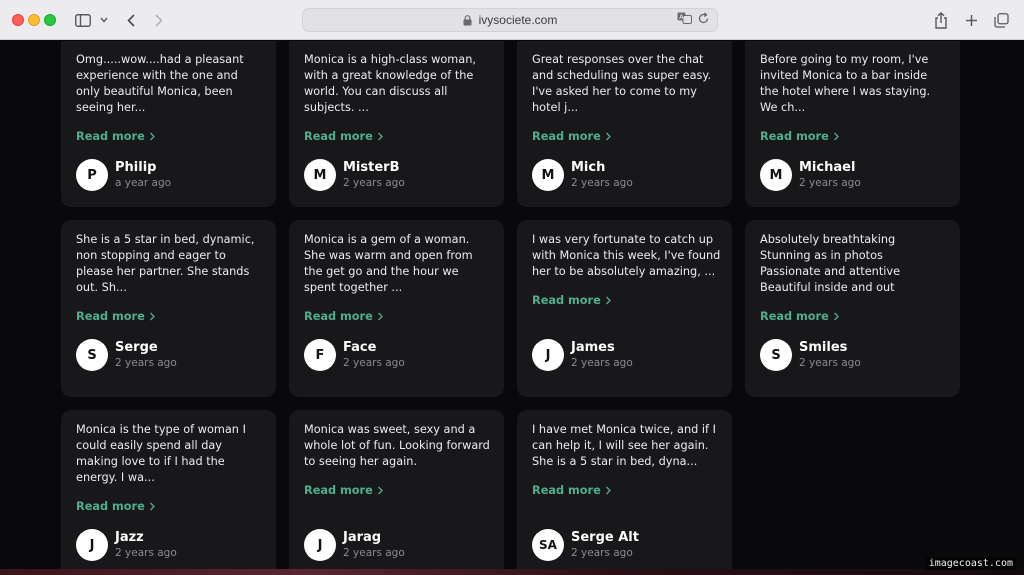 This screenshot has width=1024, height=575. Describe the element at coordinates (605, 537) in the screenshot. I see `author-name: Serge Alt` at that location.